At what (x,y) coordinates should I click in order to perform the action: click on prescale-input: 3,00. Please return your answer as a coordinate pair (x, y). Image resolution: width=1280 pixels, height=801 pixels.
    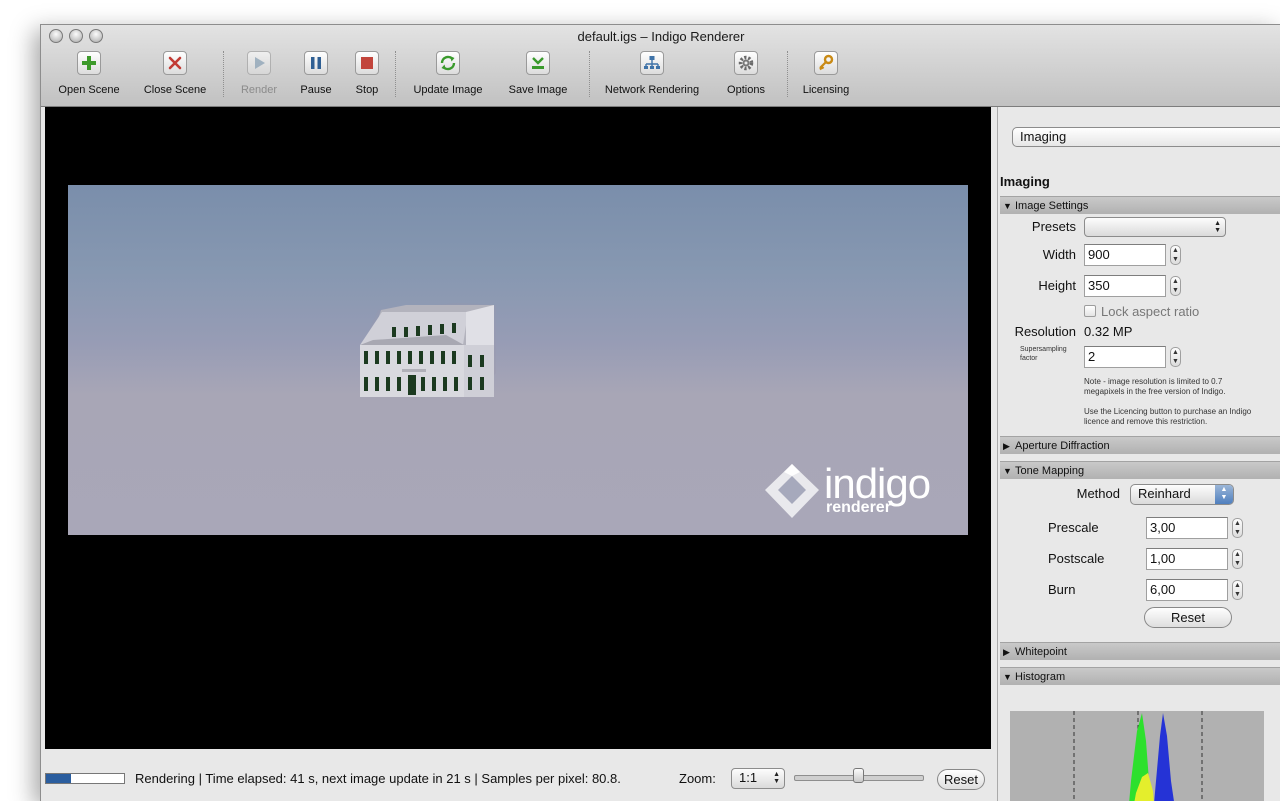
    Looking at the image, I should click on (1187, 528).